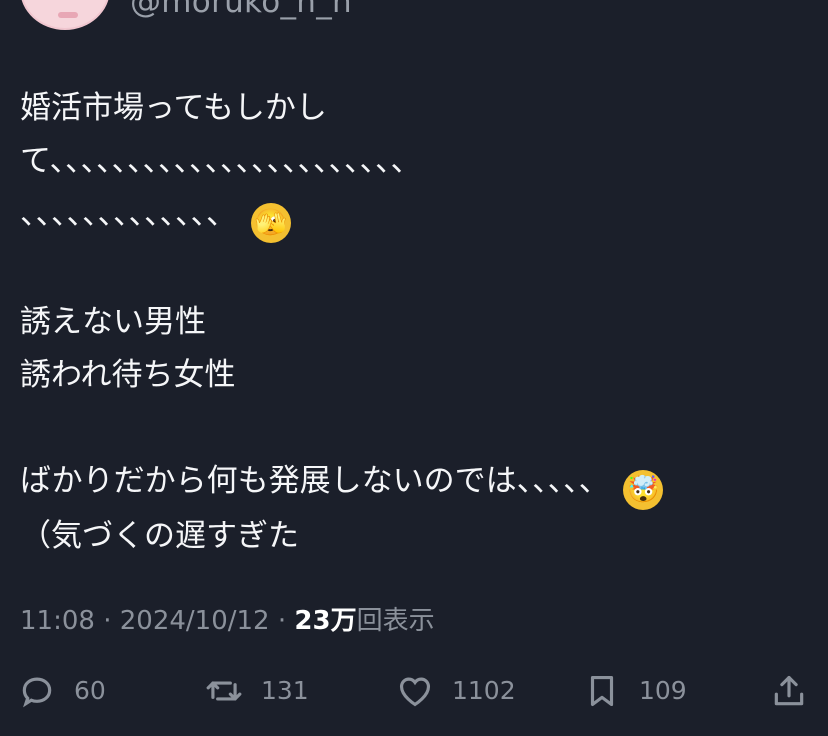 This screenshot has width=828, height=736. Describe the element at coordinates (113, 322) in the screenshot. I see `tweet-line: 誘えない男性` at that location.